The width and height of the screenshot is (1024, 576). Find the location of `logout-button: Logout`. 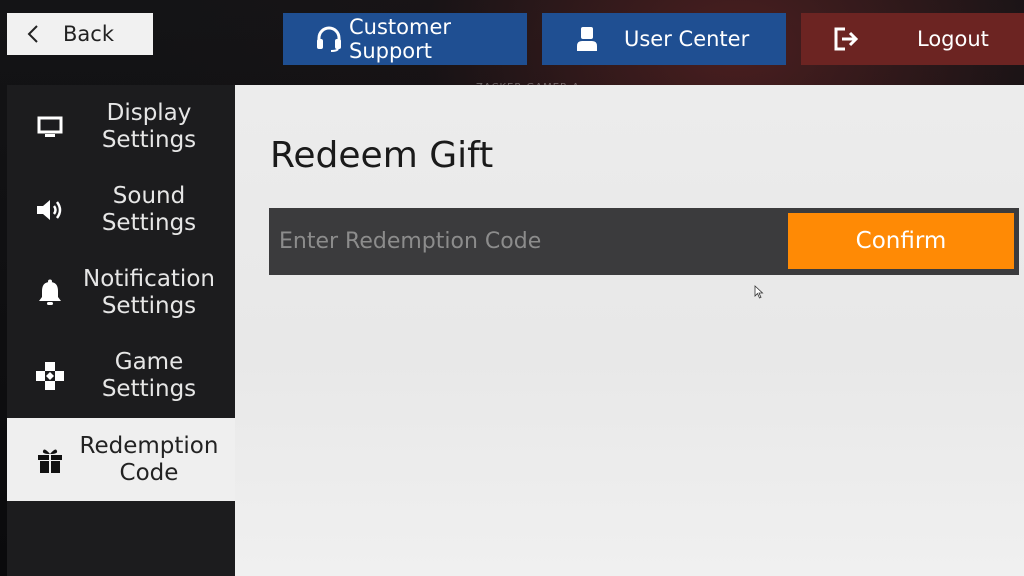

logout-button: Logout is located at coordinates (912, 39).